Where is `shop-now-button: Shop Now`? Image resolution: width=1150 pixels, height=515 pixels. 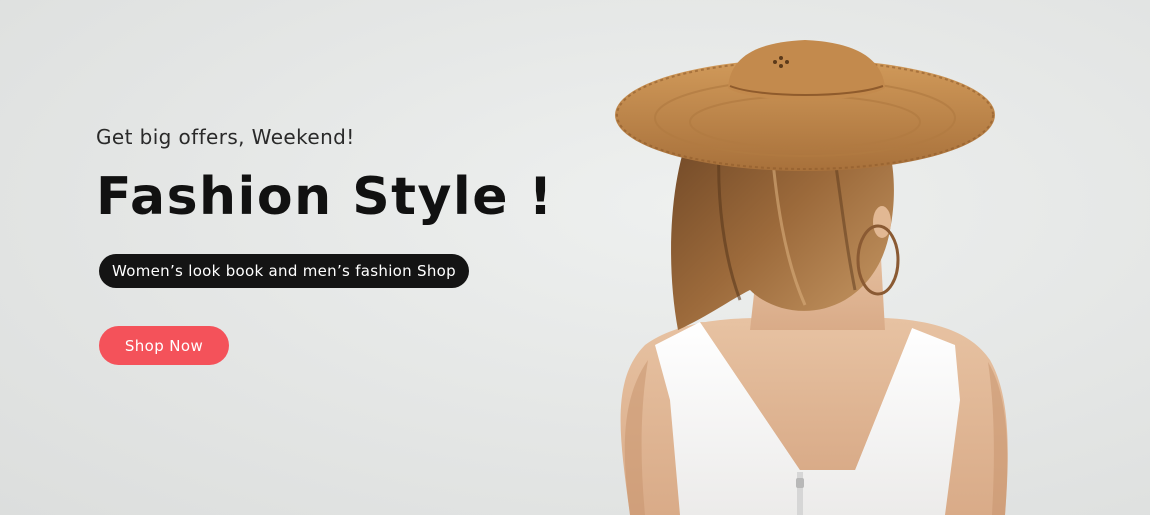 shop-now-button: Shop Now is located at coordinates (164, 345).